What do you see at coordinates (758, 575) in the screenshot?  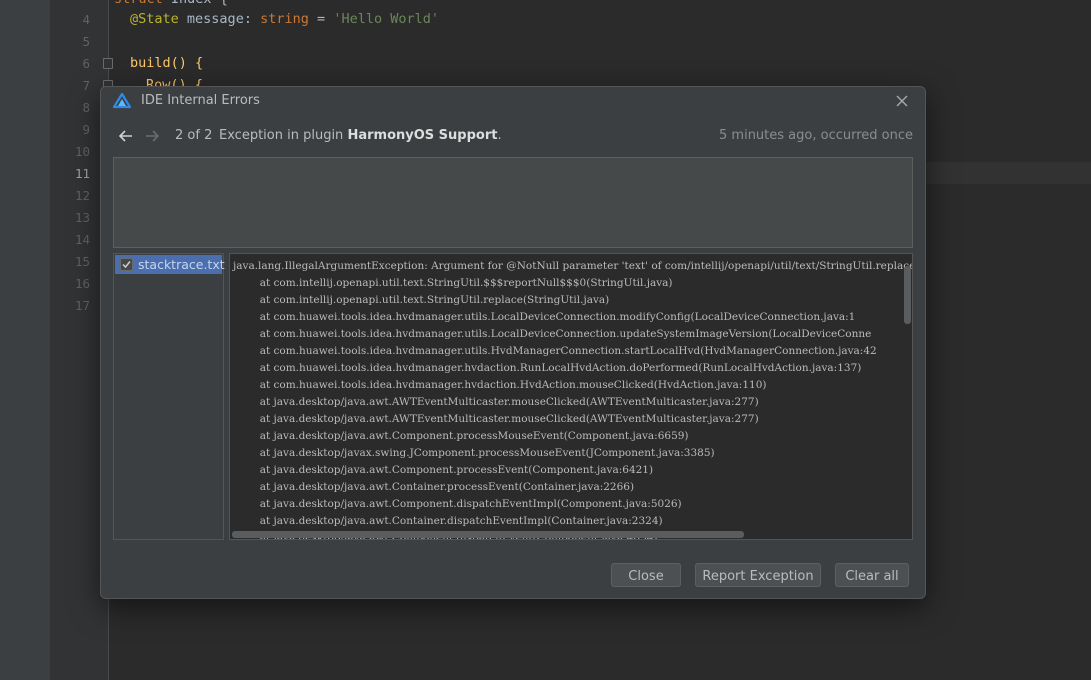 I see `report-exception-button: Report Exception` at bounding box center [758, 575].